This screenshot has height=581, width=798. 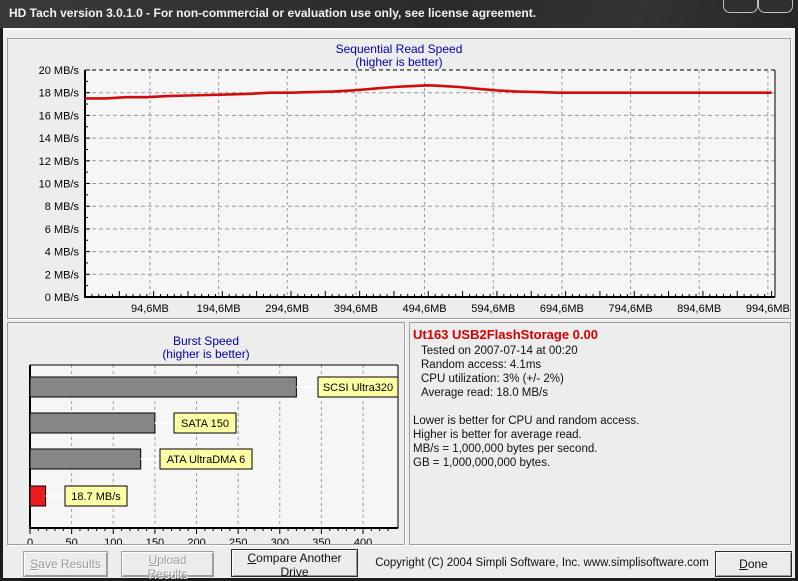 What do you see at coordinates (150, 309) in the screenshot?
I see `svg-text: 94,6MB` at bounding box center [150, 309].